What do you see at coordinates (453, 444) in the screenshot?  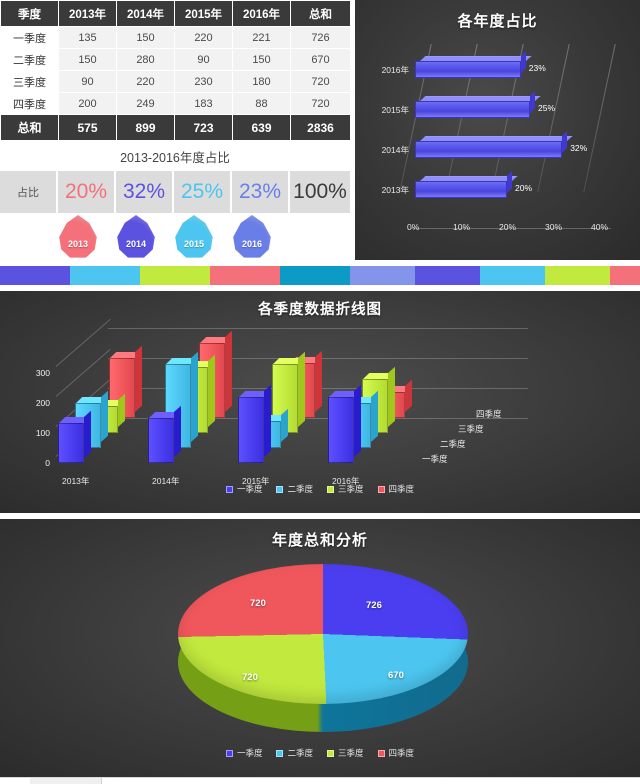 I see `depth-series-label-二季度: 二季度` at bounding box center [453, 444].